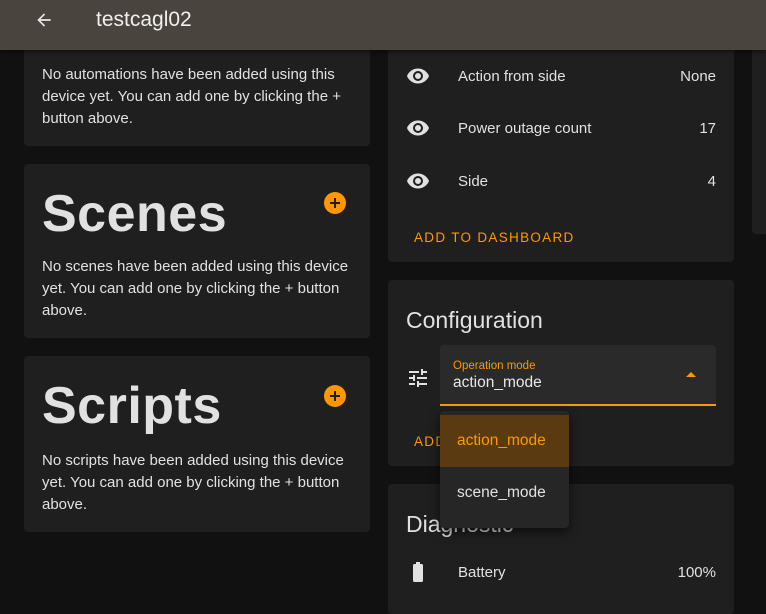 The height and width of the screenshot is (614, 766). What do you see at coordinates (474, 320) in the screenshot?
I see `configuration-title: Configuration` at bounding box center [474, 320].